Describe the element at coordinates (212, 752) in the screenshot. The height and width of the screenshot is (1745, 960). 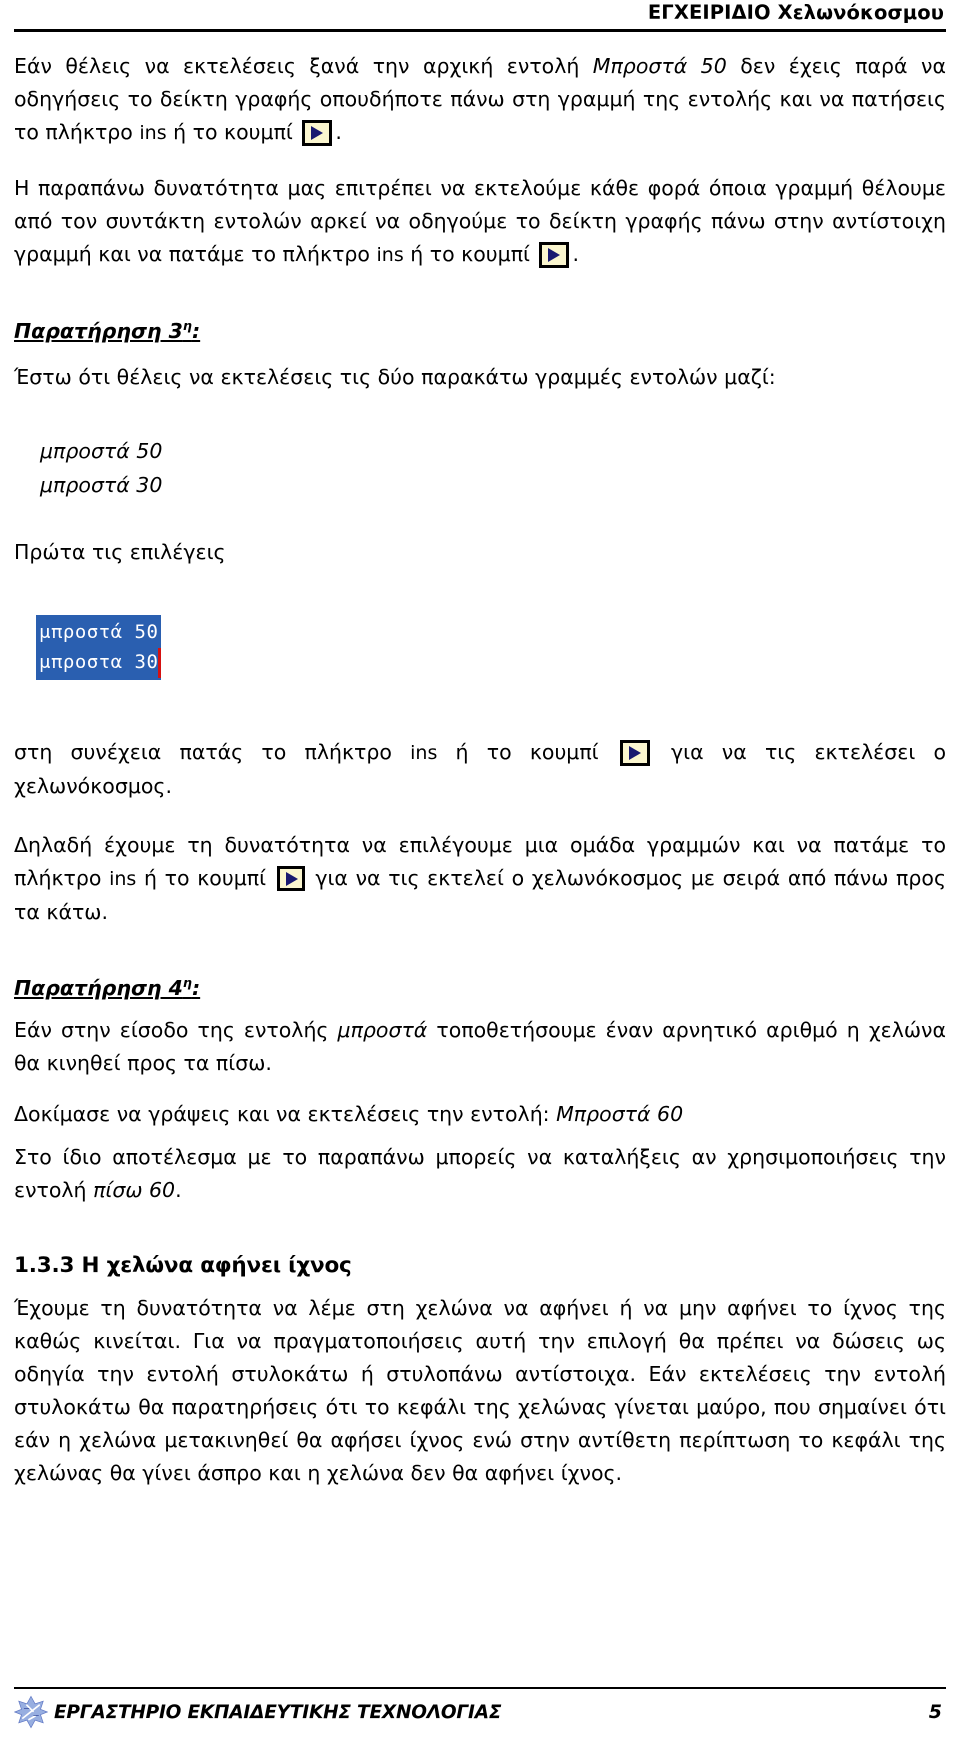
I see `p3-text-a: στη συνέχεια πατάς το πλήκτρο` at that location.